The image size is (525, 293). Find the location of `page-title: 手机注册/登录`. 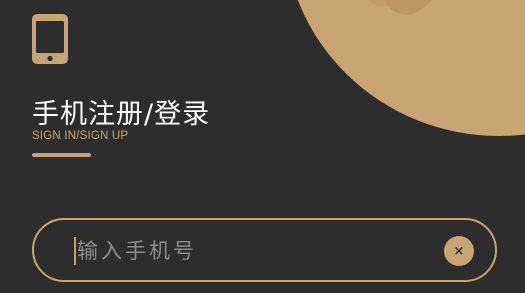

page-title: 手机注册/登录 is located at coordinates (121, 114).